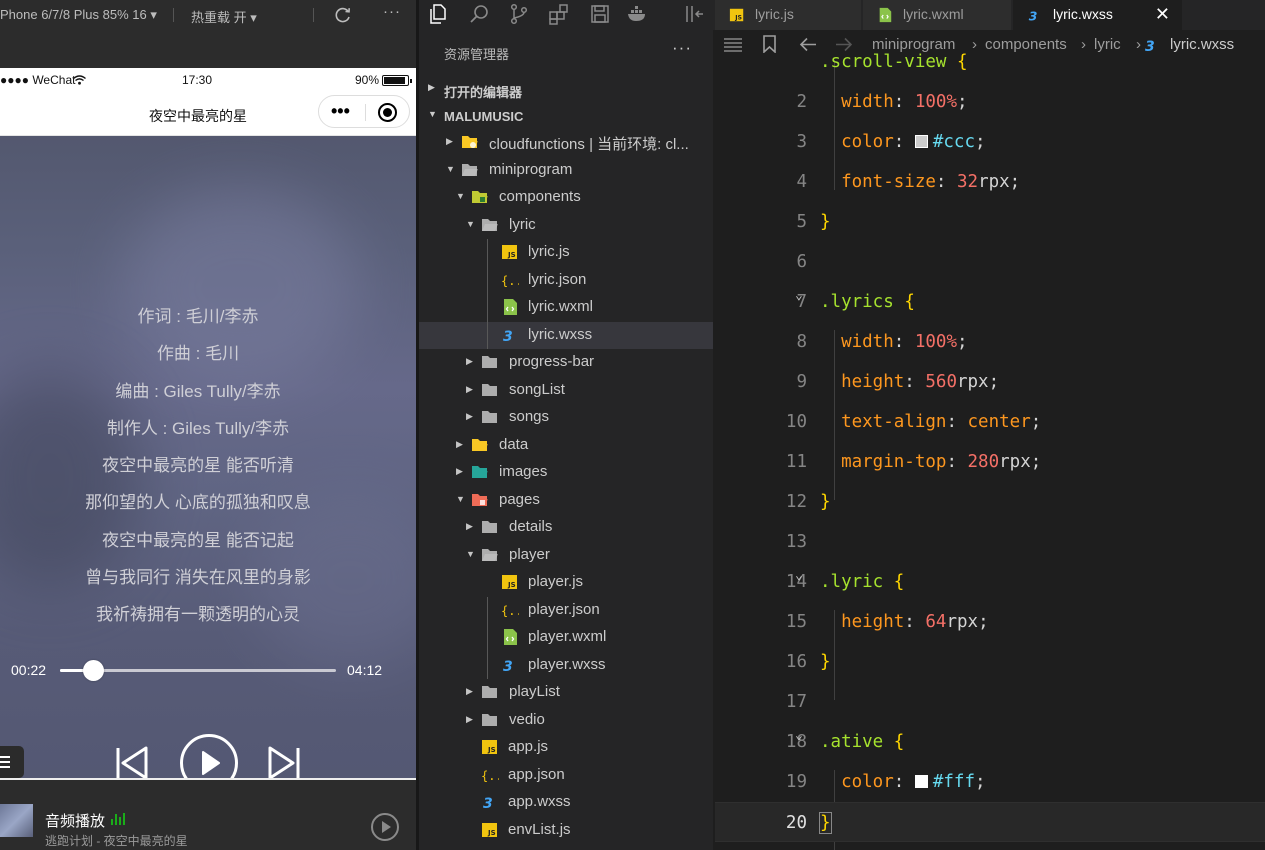  Describe the element at coordinates (566, 776) in the screenshot. I see `tree-item-app-json: {..} app.json` at that location.